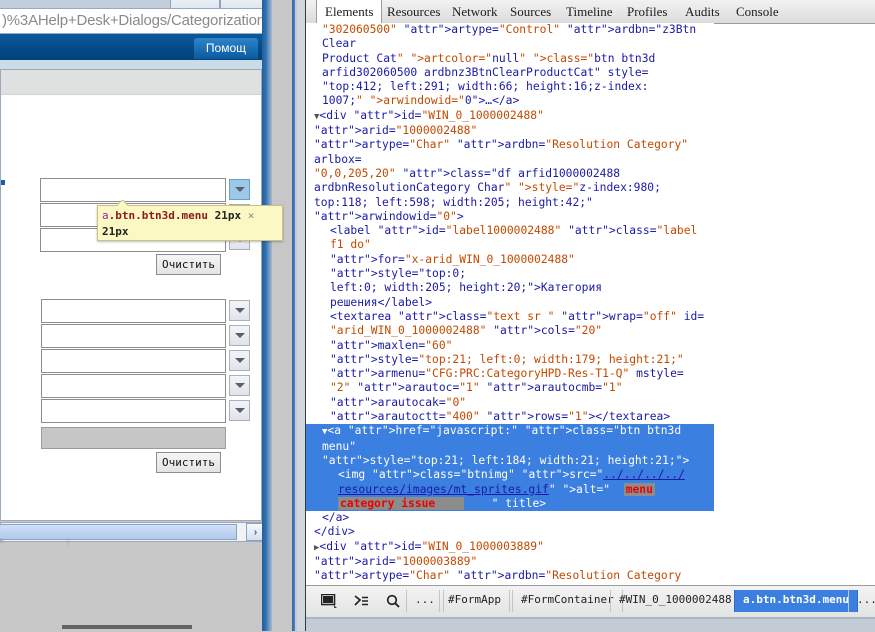  I want to click on breadcrumb-win-element: #WIN_0_1000002488, so click(675, 601).